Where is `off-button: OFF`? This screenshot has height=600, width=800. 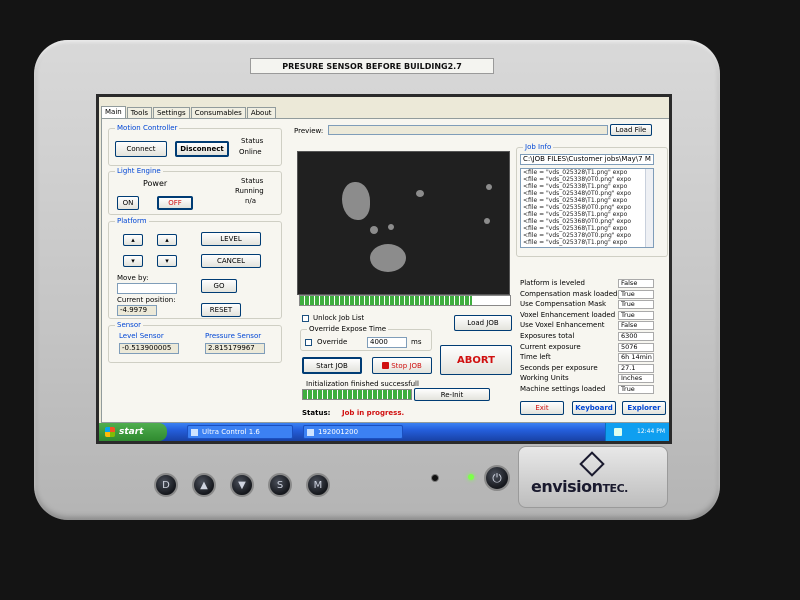 off-button: OFF is located at coordinates (175, 203).